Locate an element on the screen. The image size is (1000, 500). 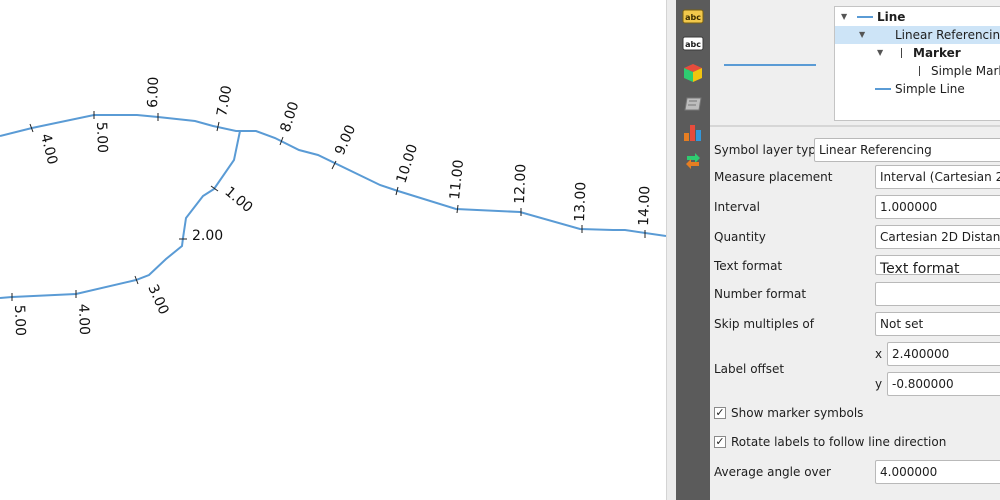
tree-item-label: Linear Referencing is located at coordinates (947, 35).